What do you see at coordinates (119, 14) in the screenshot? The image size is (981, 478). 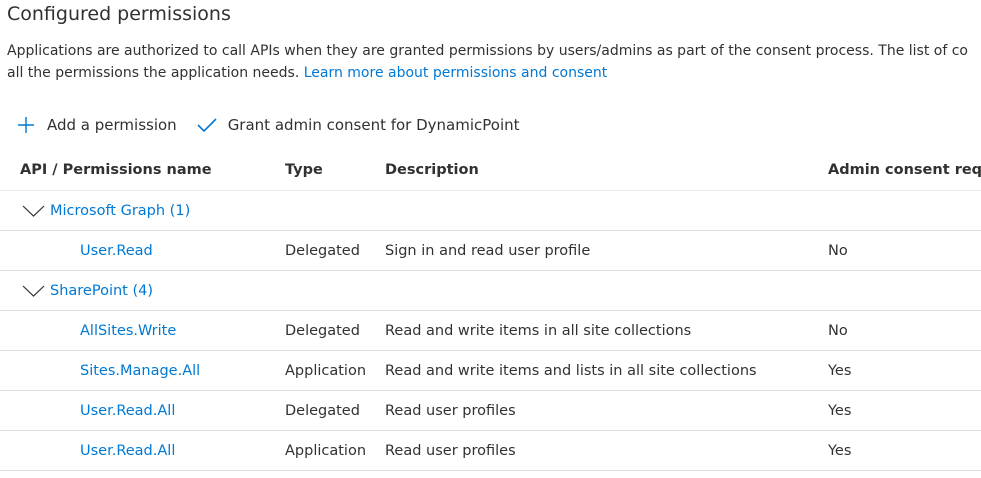 I see `page-title: Configured permissions` at bounding box center [119, 14].